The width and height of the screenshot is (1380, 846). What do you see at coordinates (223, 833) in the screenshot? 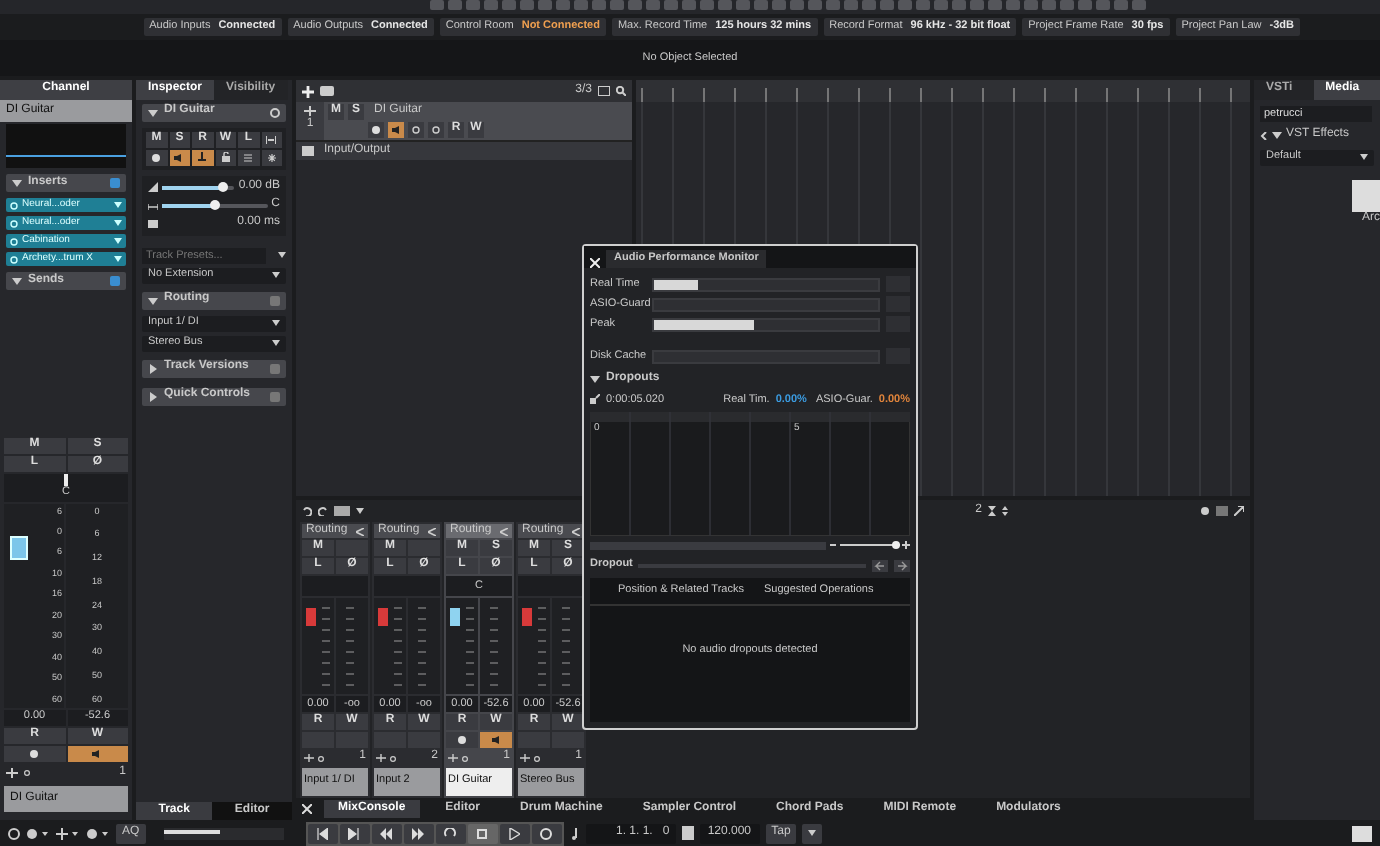
I see `overview-bar-drawing` at bounding box center [223, 833].